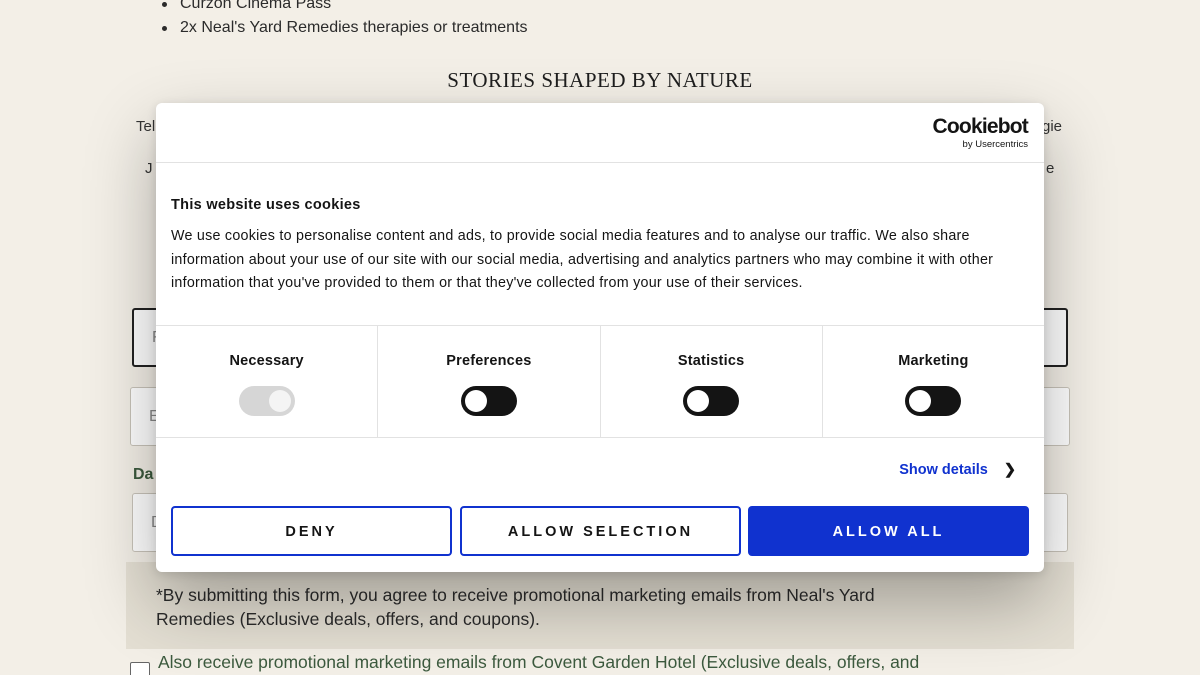 This screenshot has width=1200, height=675. Describe the element at coordinates (143, 474) in the screenshot. I see `date-label: Da` at that location.